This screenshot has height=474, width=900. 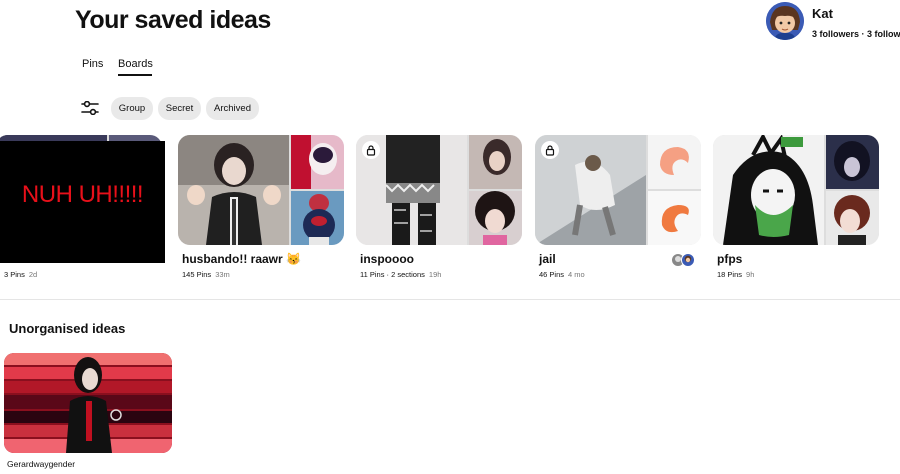 I want to click on unorganised-ideas-heading: Unorganised ideas, so click(x=67, y=328).